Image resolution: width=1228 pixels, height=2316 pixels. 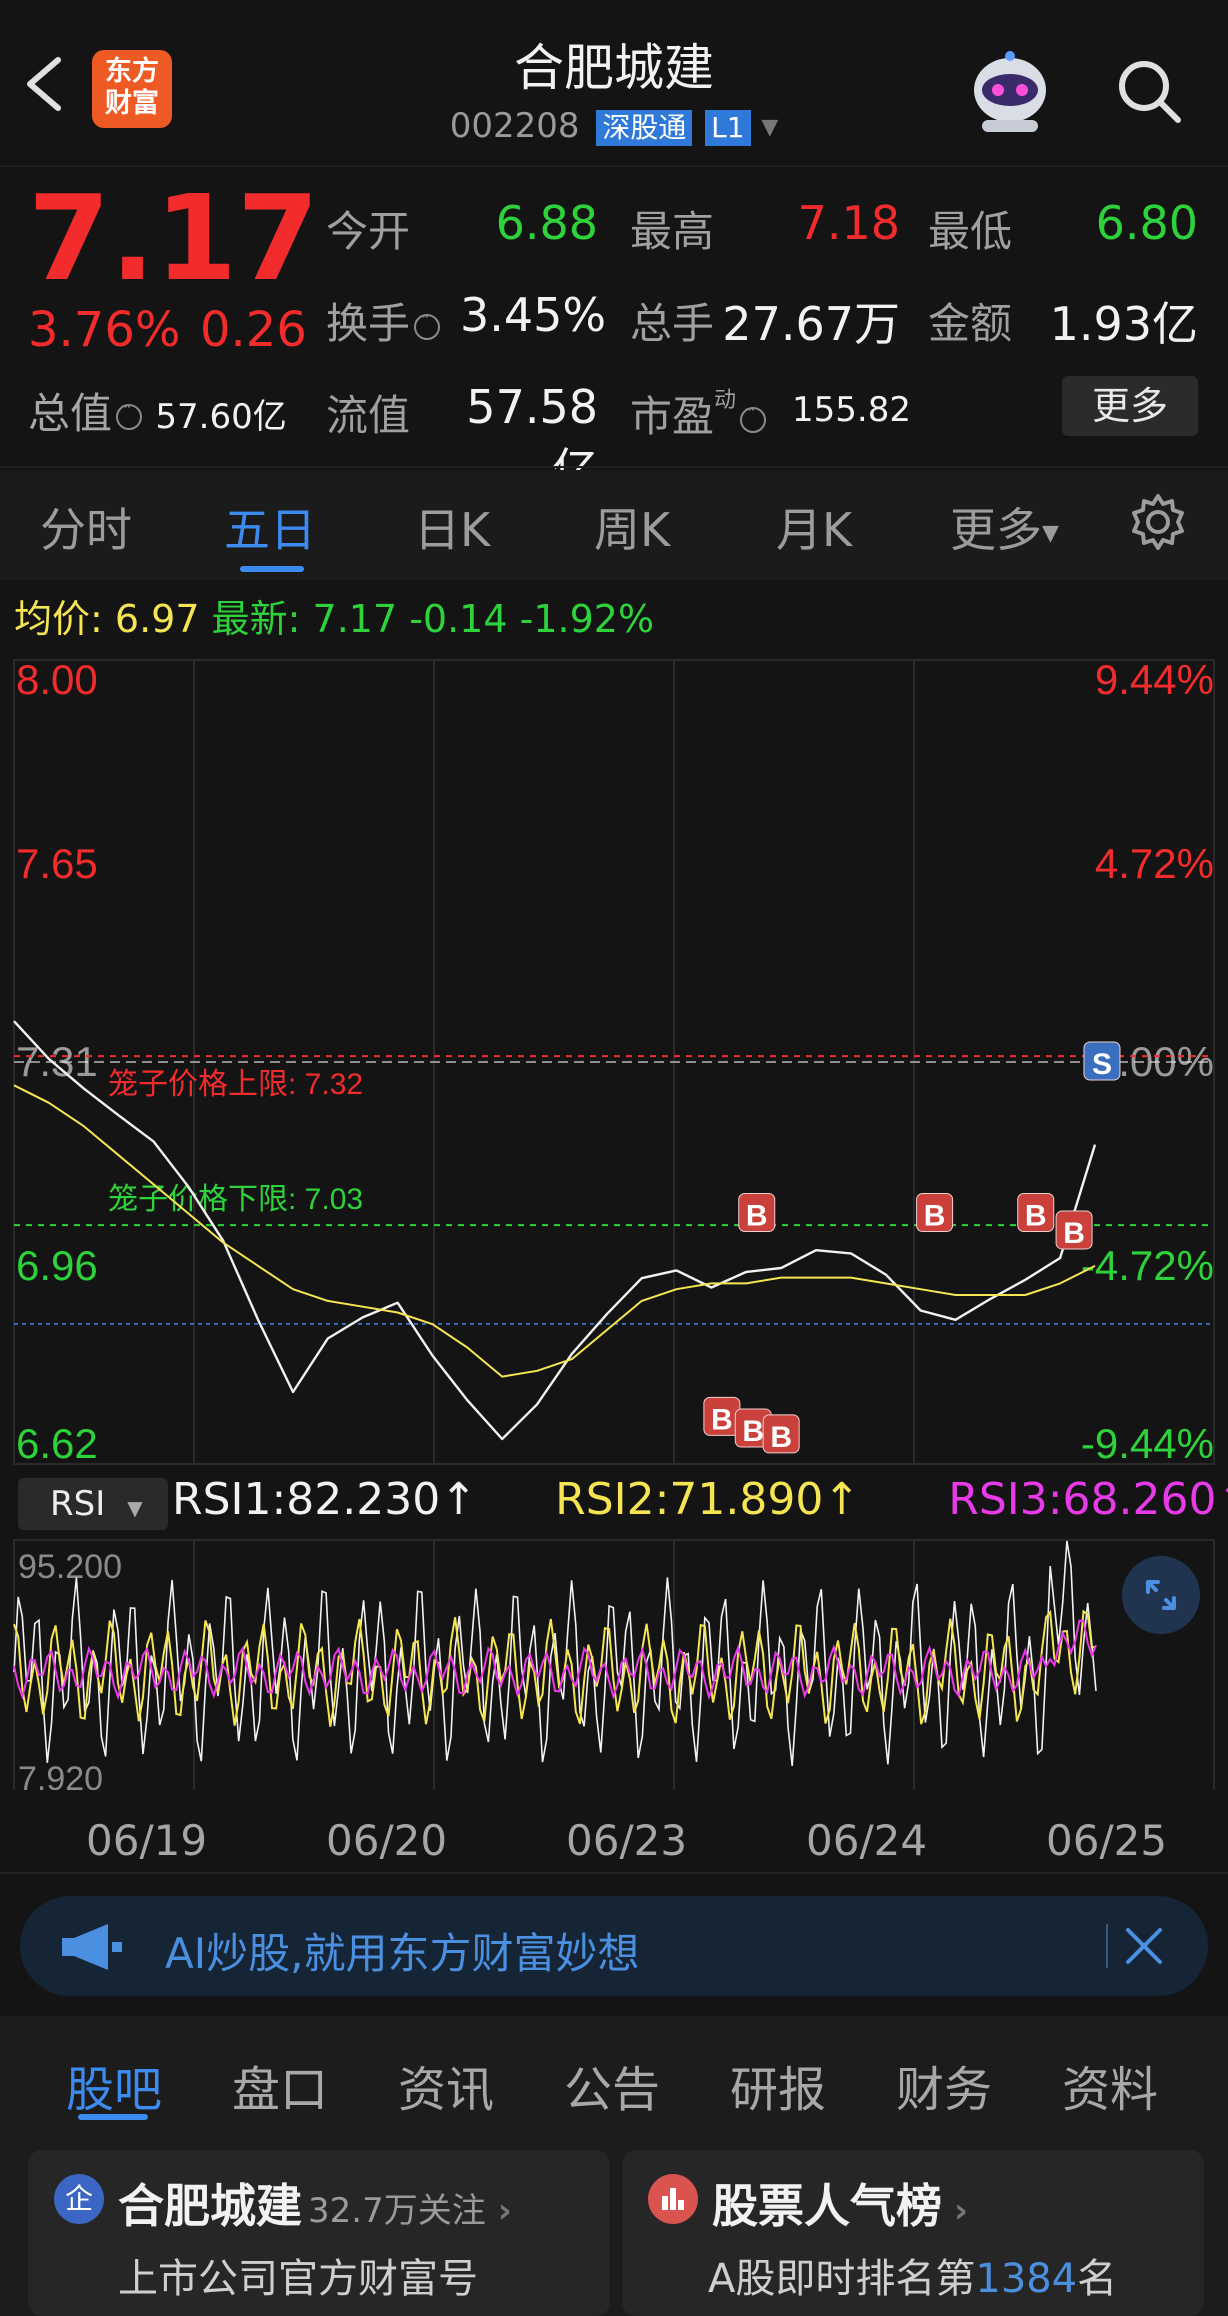 What do you see at coordinates (147, 1840) in the screenshot?
I see `x-tick-label: 06/19` at bounding box center [147, 1840].